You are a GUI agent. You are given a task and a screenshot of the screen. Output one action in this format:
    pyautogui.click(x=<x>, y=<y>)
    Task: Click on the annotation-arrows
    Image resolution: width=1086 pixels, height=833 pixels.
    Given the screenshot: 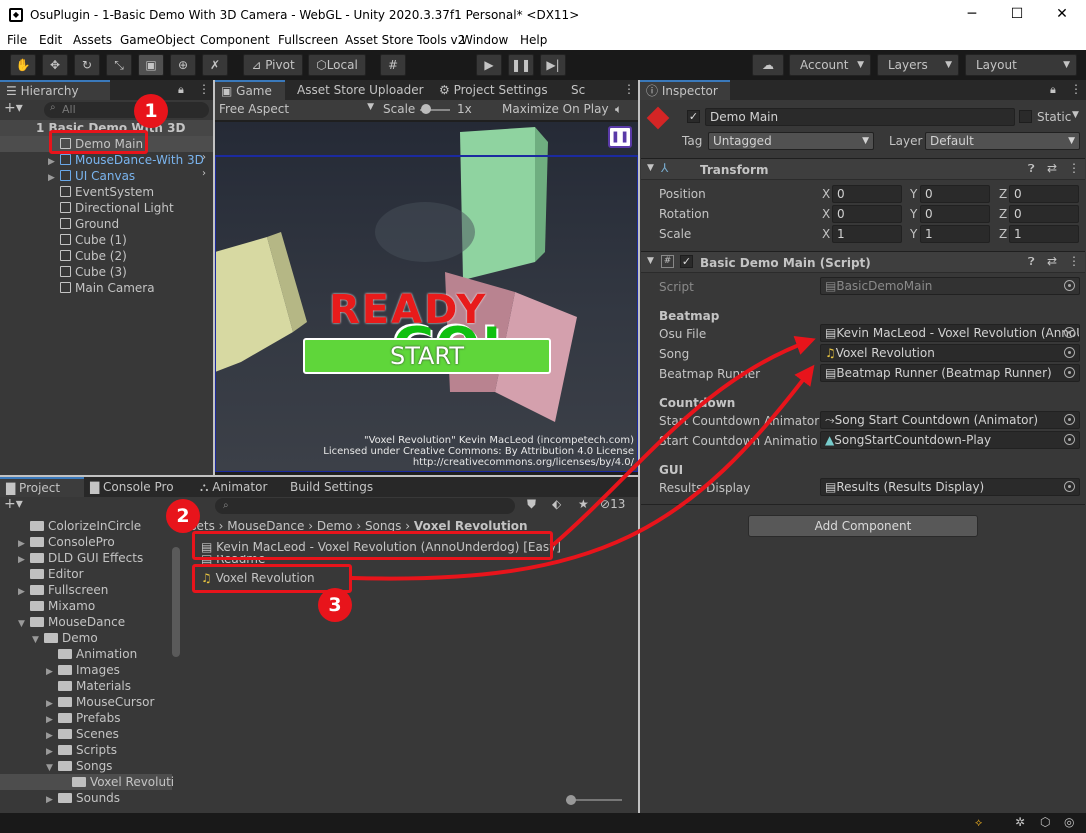 What is the action you would take?
    pyautogui.click(x=583, y=458)
    